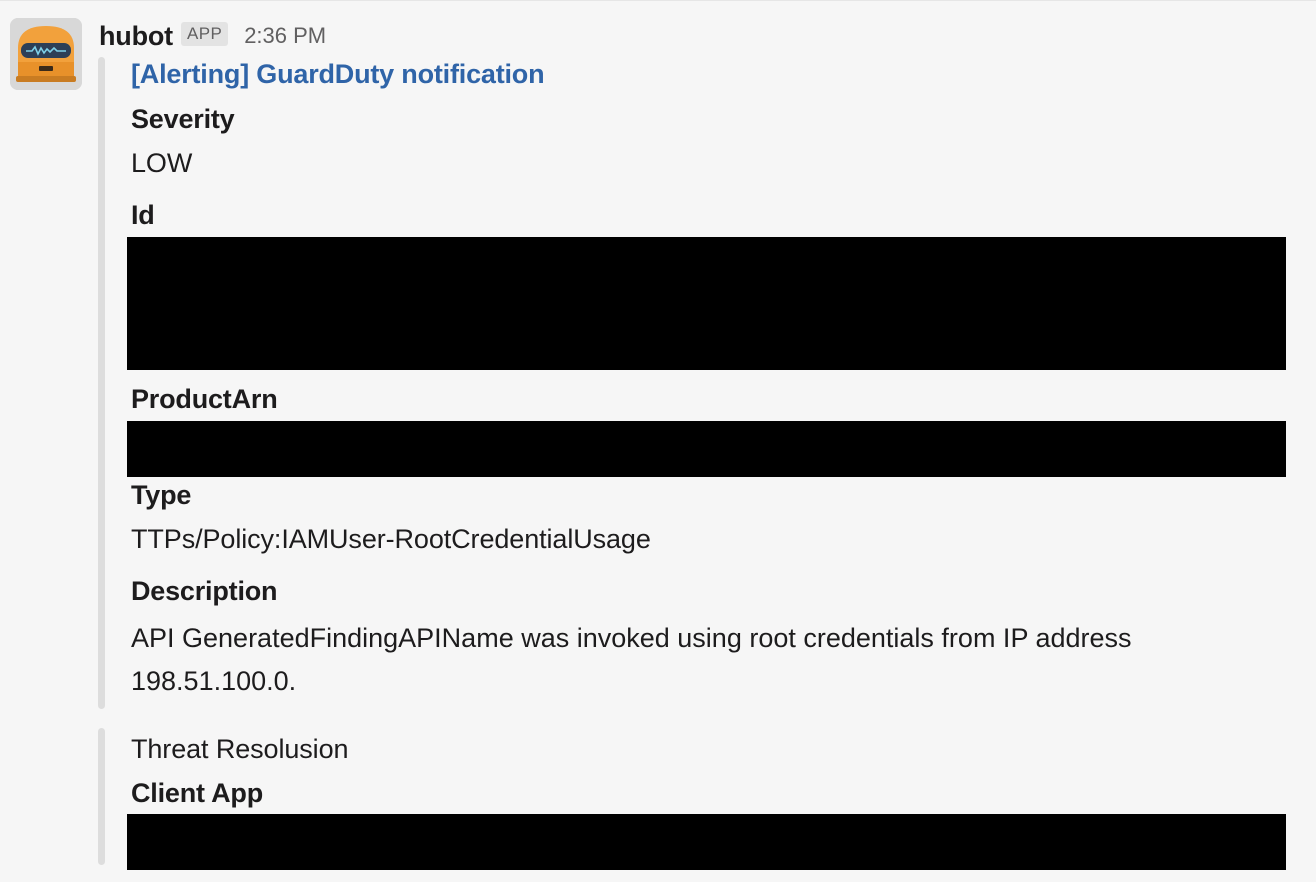 Image resolution: width=1316 pixels, height=882 pixels. What do you see at coordinates (391, 539) in the screenshot?
I see `type-value: TTPs/Policy:IAMUser-RootCredentialUsage` at bounding box center [391, 539].